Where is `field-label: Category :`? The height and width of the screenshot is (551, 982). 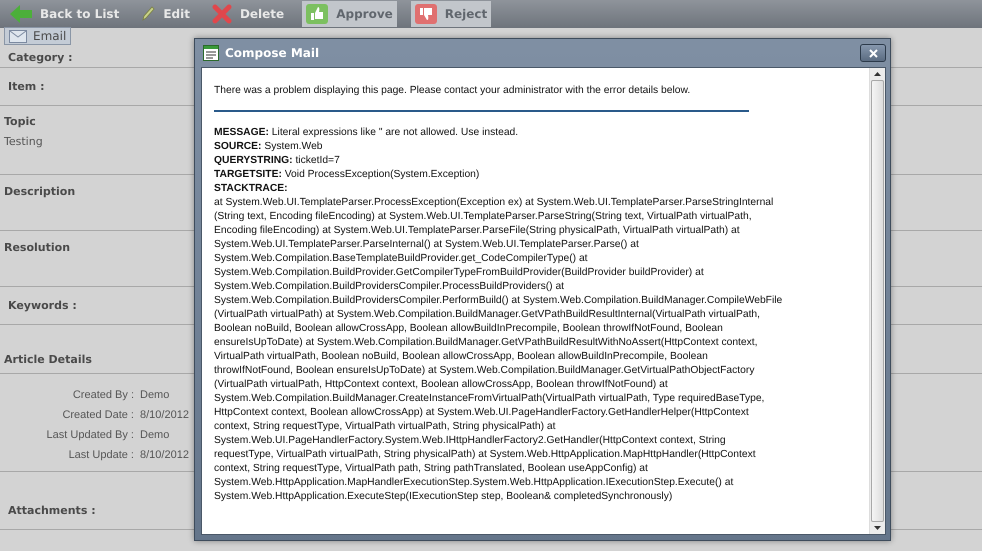 field-label: Category : is located at coordinates (40, 57).